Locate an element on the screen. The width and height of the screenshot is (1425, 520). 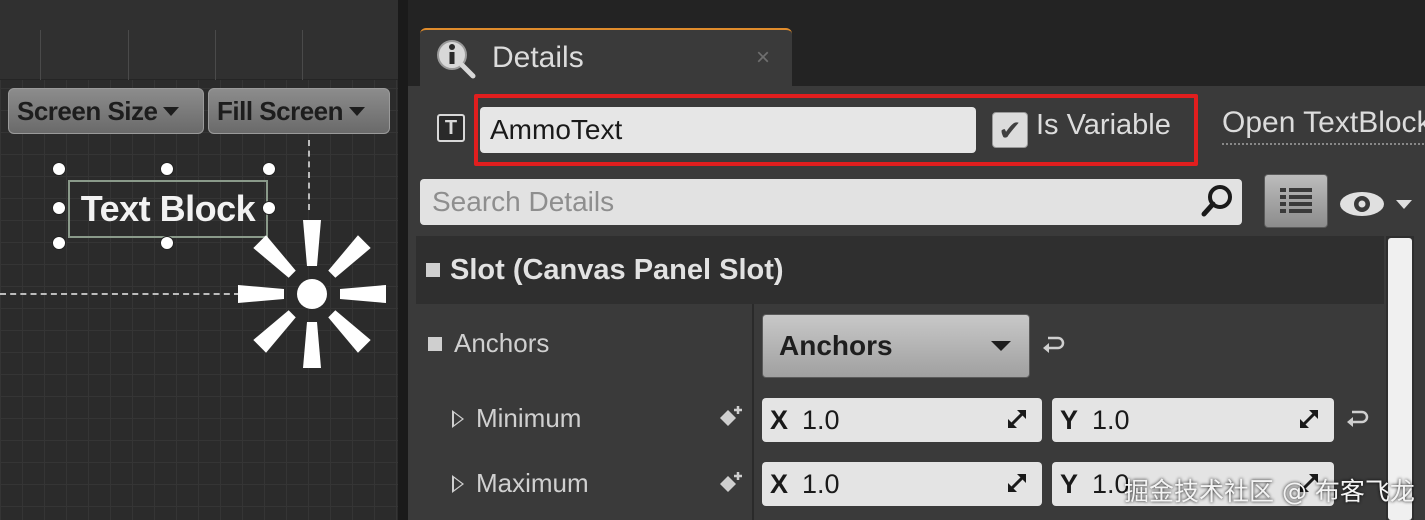
designer-toolbar is located at coordinates (199, 40).